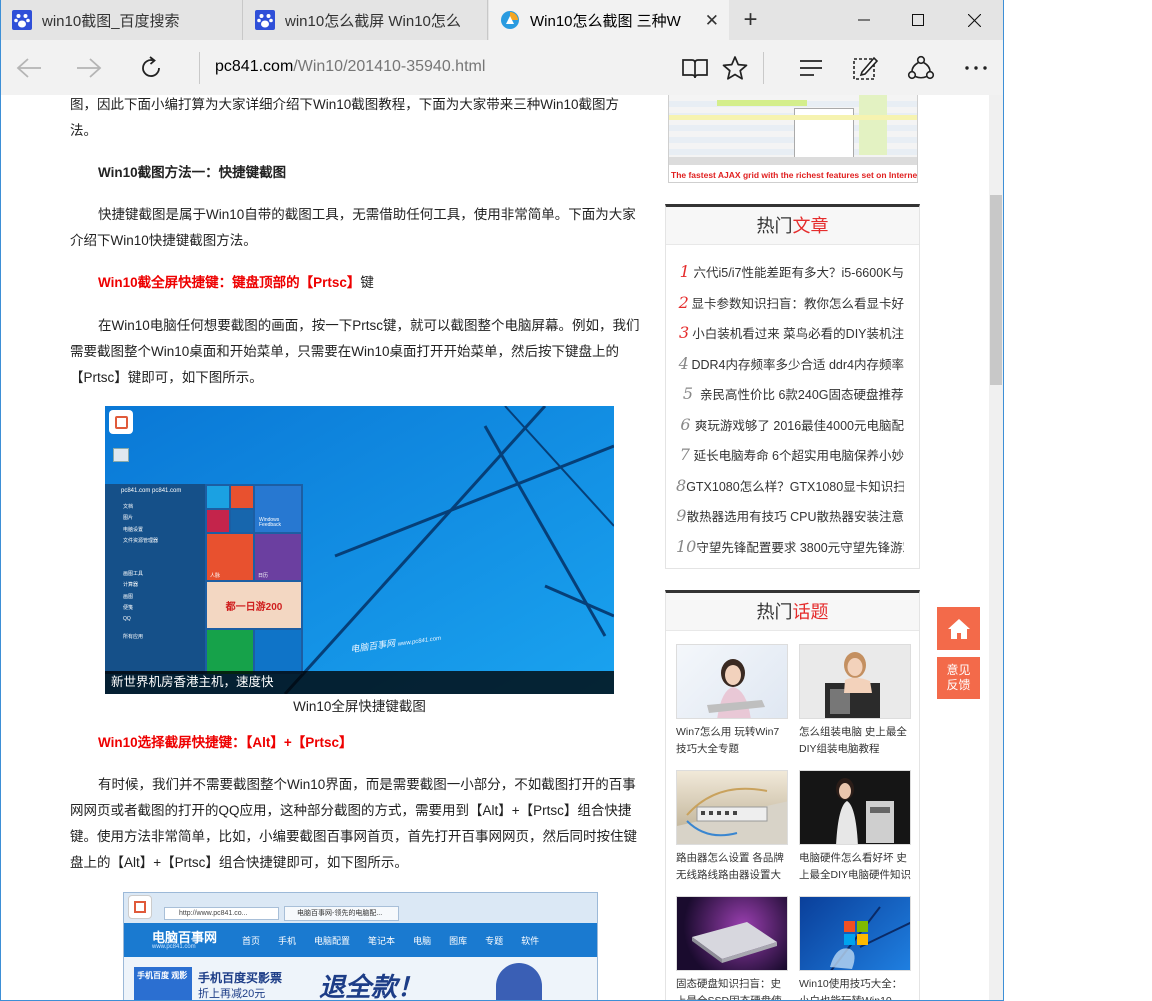 The width and height of the screenshot is (1152, 1001). What do you see at coordinates (605, 21) in the screenshot?
I see `tab-title: Win10怎么截图 三种W` at bounding box center [605, 21].